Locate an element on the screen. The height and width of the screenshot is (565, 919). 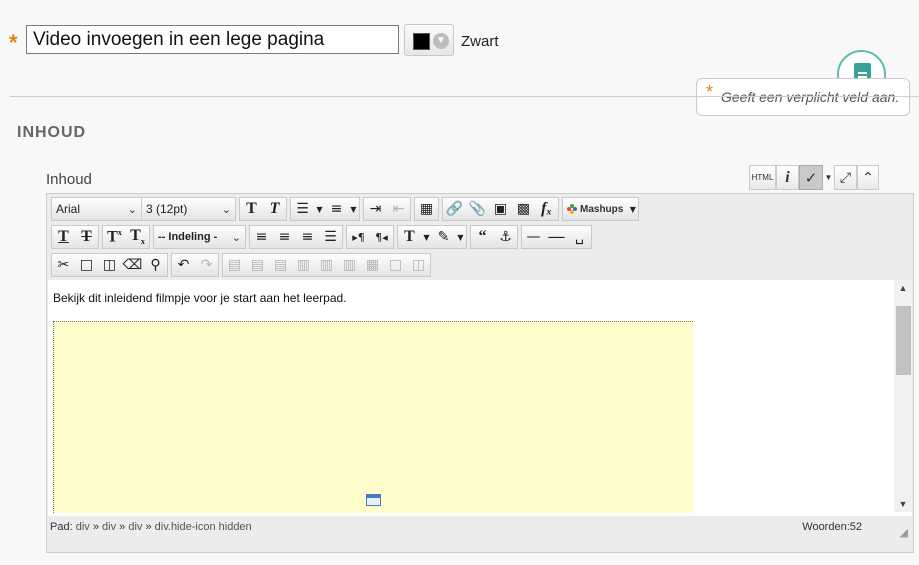
align-right-button: ≡ is located at coordinates (307, 237).